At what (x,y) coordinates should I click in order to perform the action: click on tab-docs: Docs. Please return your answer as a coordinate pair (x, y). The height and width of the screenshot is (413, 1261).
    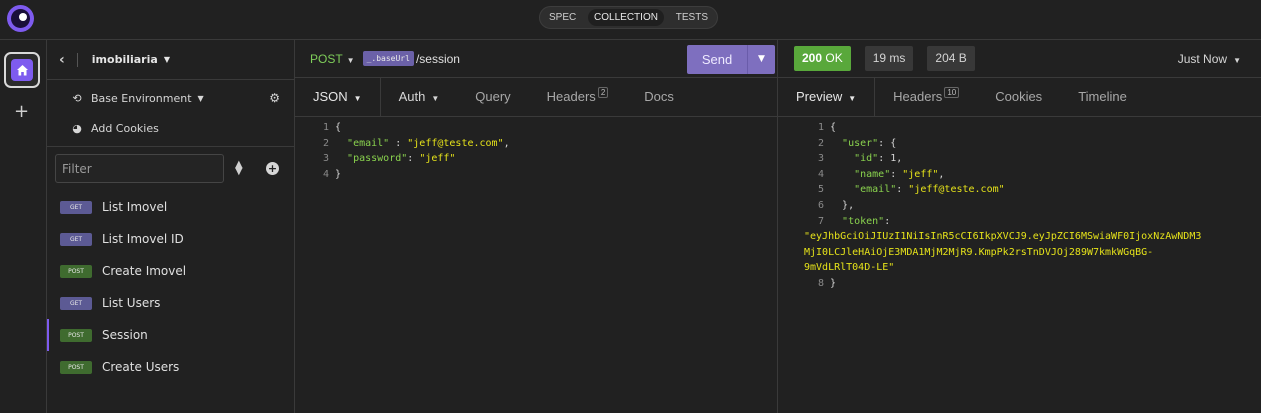
    Looking at the image, I should click on (659, 97).